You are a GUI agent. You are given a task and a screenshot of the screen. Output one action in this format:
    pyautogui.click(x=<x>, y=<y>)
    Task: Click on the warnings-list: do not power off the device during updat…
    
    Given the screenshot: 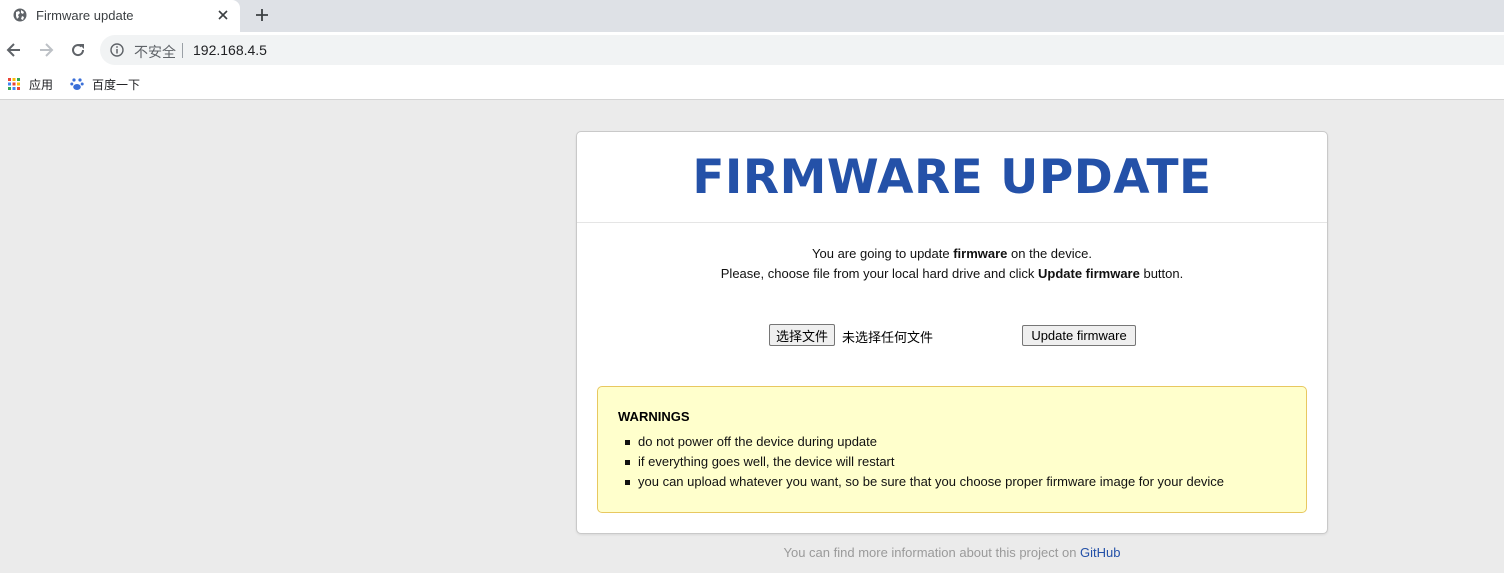 What is the action you would take?
    pyautogui.click(x=924, y=462)
    